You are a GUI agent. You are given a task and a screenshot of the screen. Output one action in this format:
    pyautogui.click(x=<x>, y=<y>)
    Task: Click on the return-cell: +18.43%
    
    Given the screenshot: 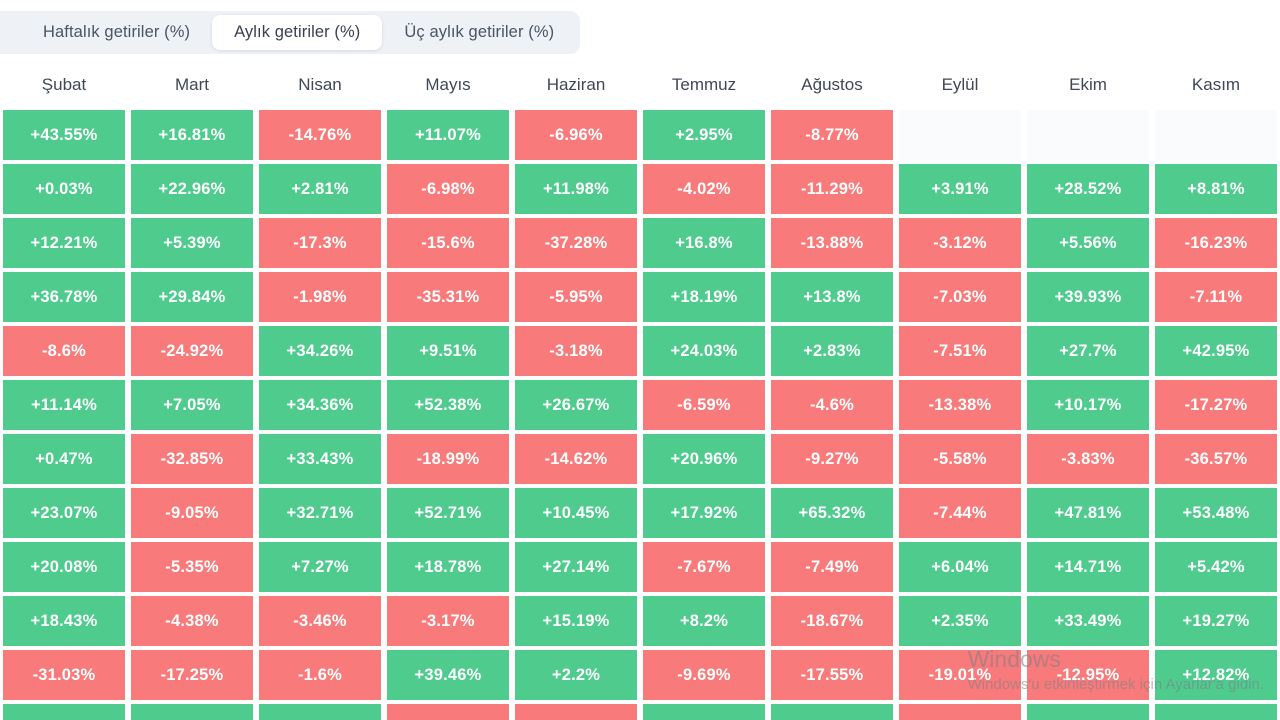 What is the action you would take?
    pyautogui.click(x=64, y=621)
    